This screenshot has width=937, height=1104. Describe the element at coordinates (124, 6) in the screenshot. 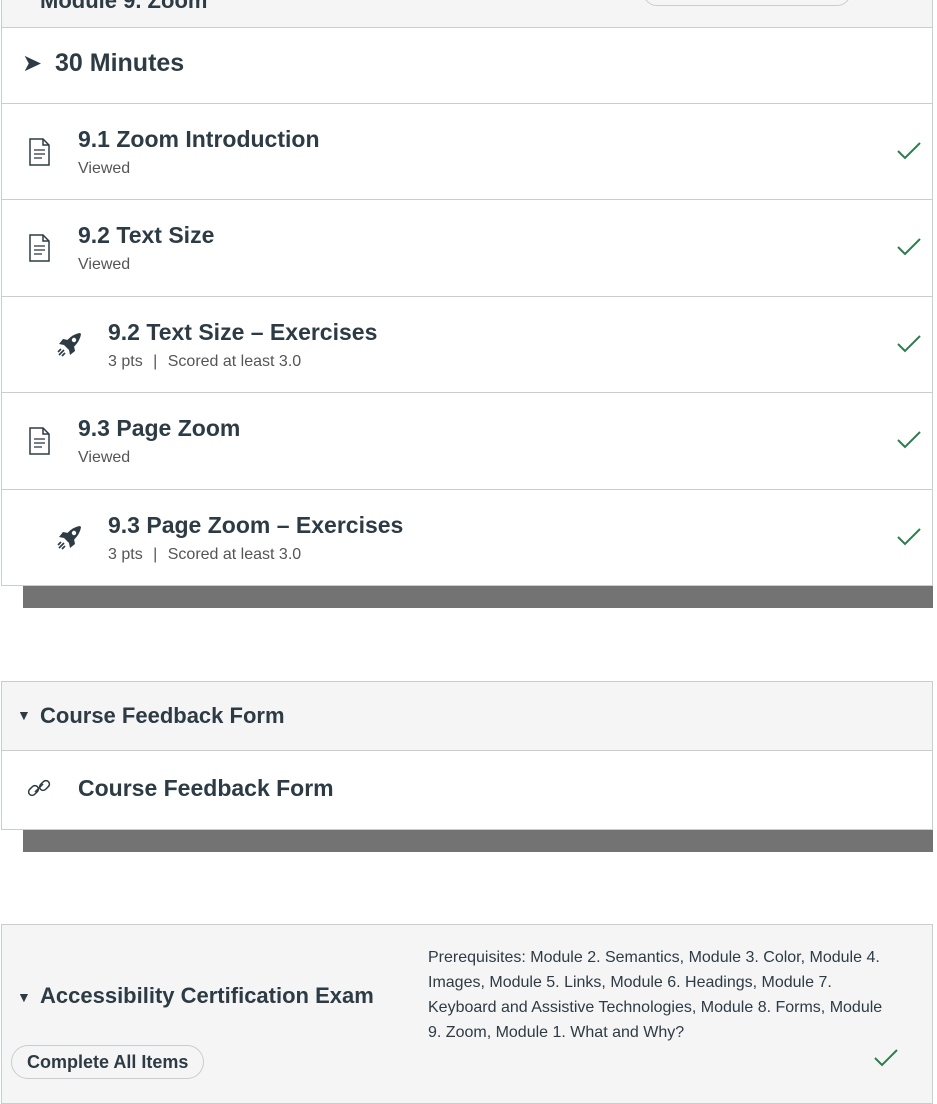

I see `module-title: Module 9. Zoom` at that location.